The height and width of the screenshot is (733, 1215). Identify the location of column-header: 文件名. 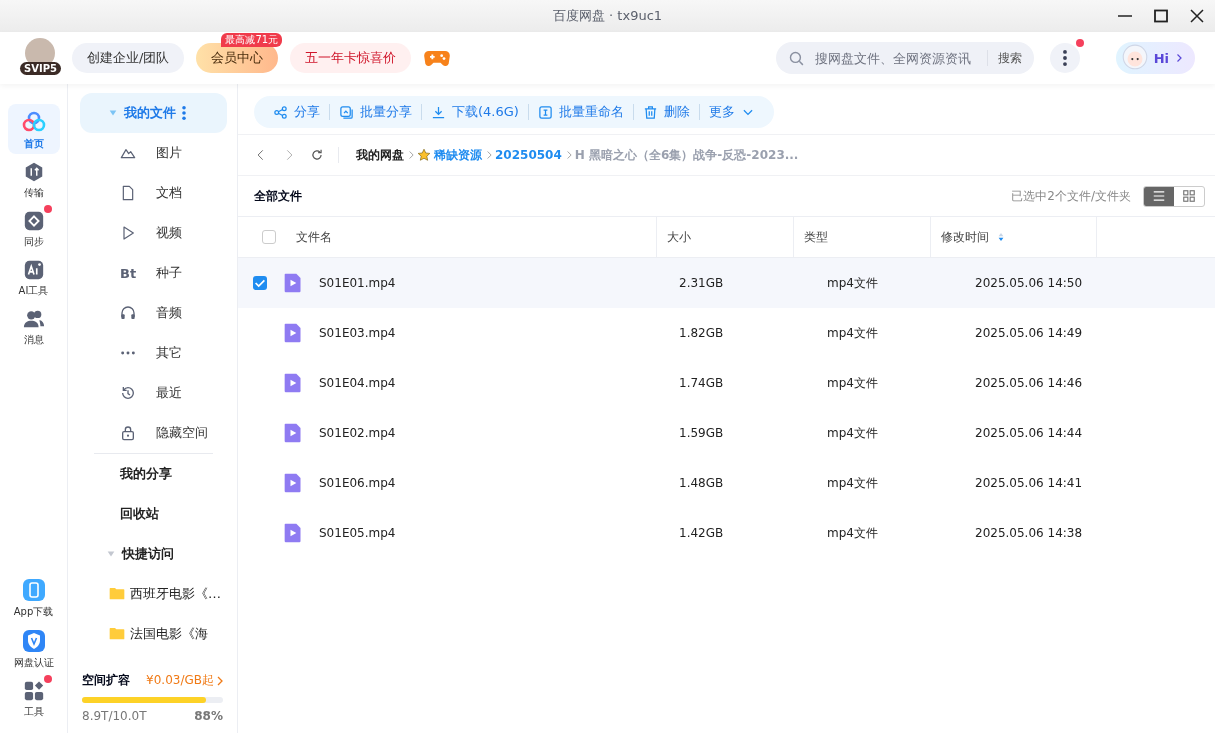
(447, 237).